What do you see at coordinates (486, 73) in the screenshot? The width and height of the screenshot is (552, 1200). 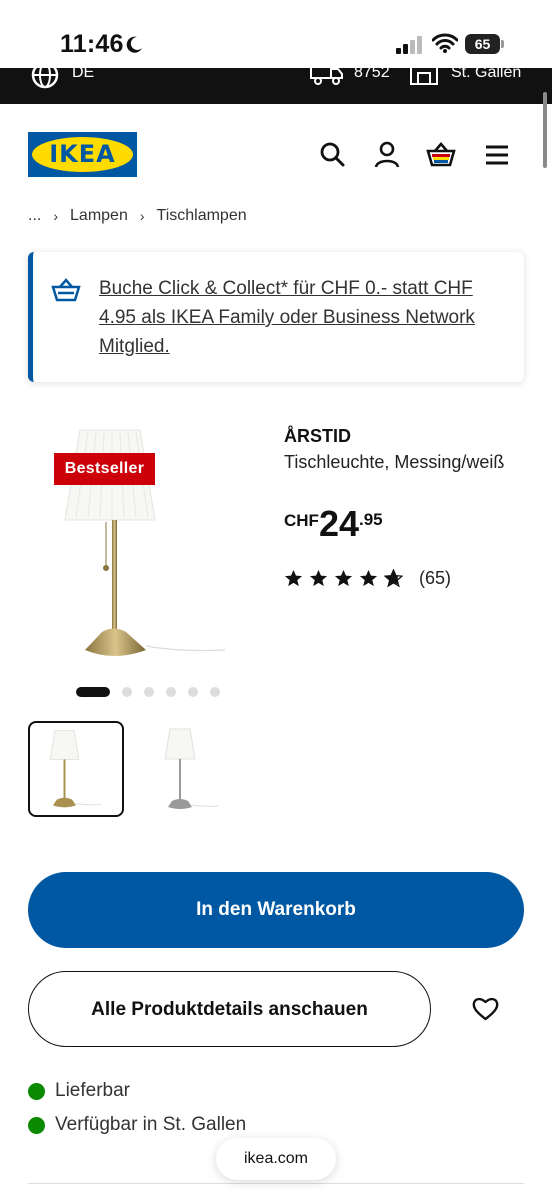 I see `selected-store: St. Gallen` at bounding box center [486, 73].